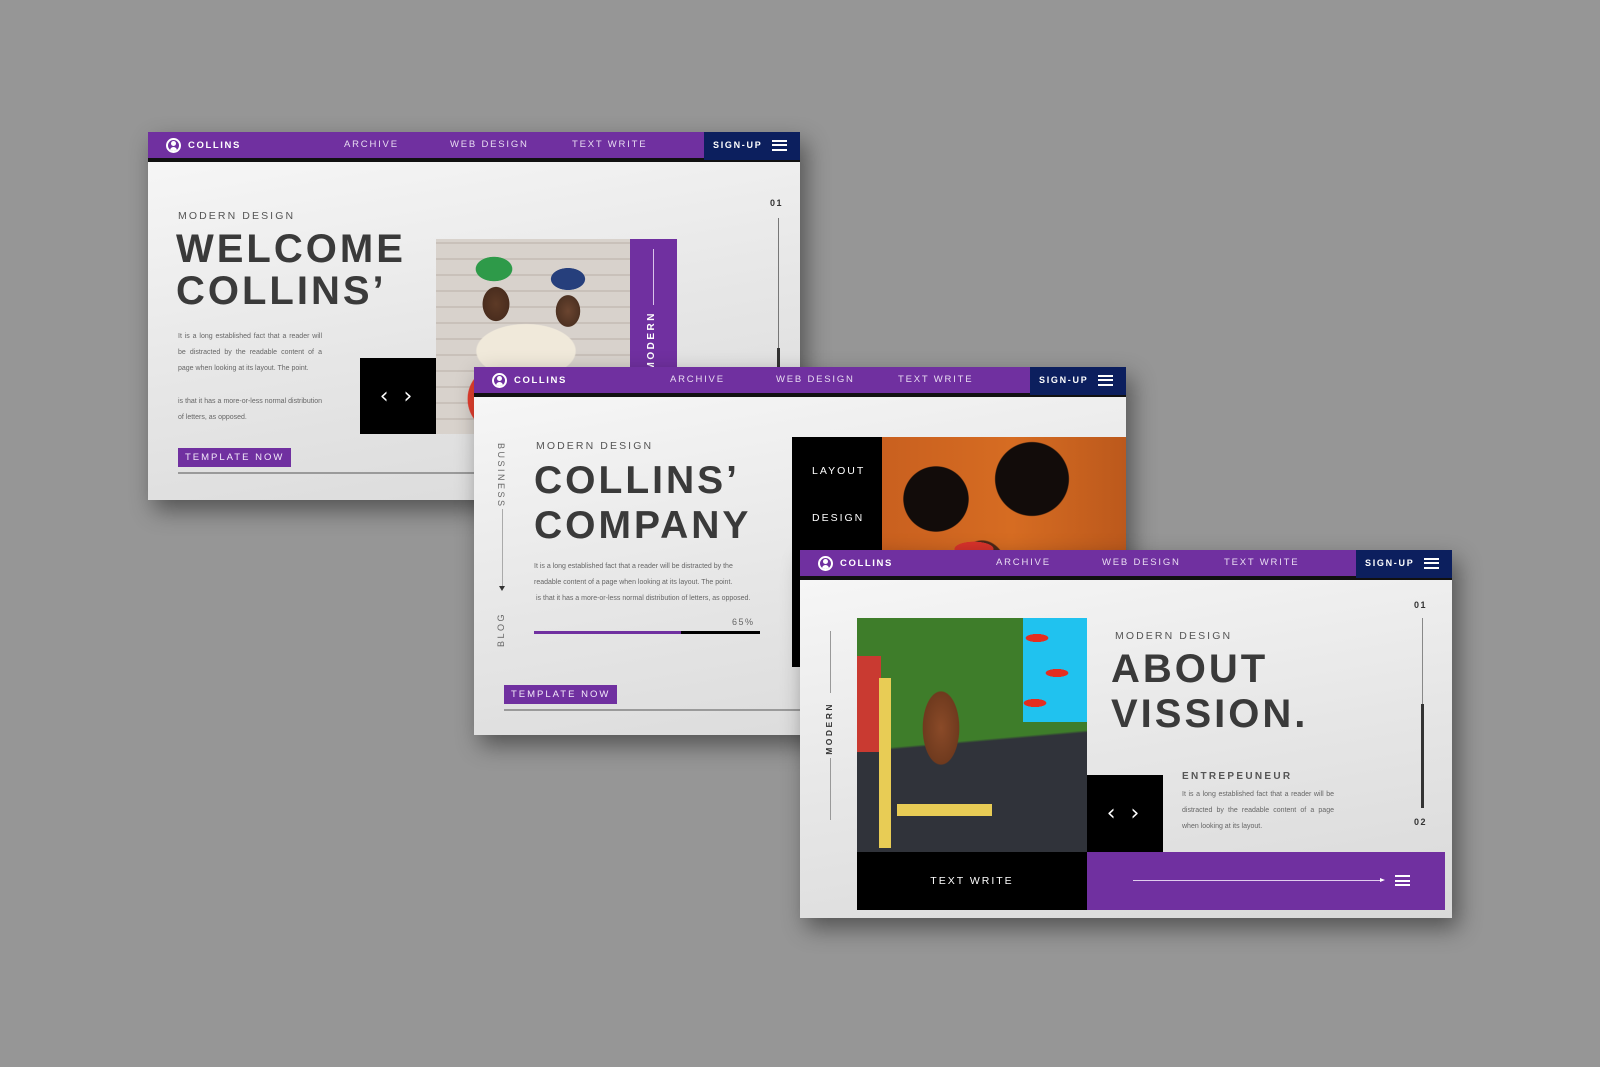 The height and width of the screenshot is (1067, 1600). What do you see at coordinates (972, 881) in the screenshot?
I see `text-write-button: TEXT WRITE` at bounding box center [972, 881].